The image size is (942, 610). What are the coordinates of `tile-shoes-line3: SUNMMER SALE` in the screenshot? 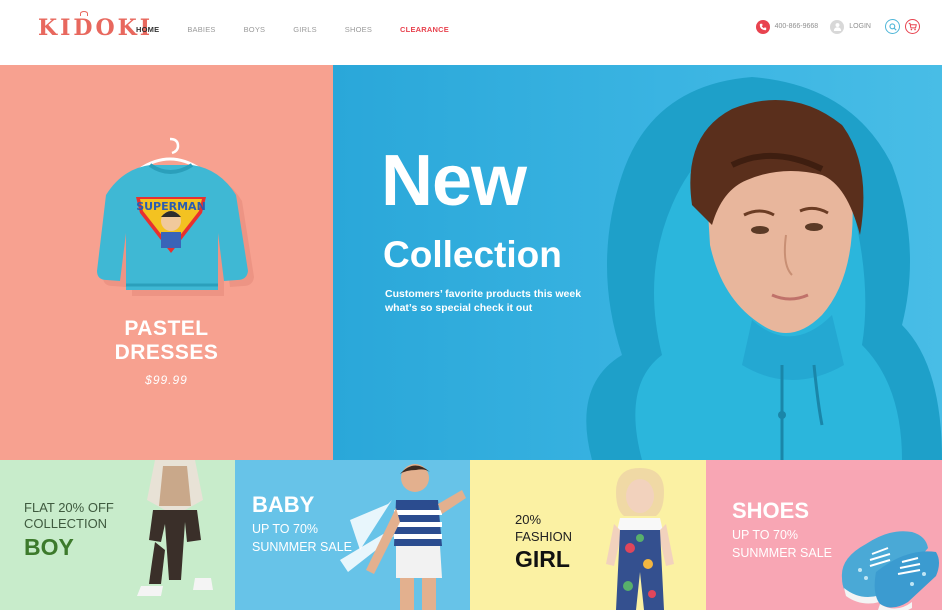 It's located at (782, 553).